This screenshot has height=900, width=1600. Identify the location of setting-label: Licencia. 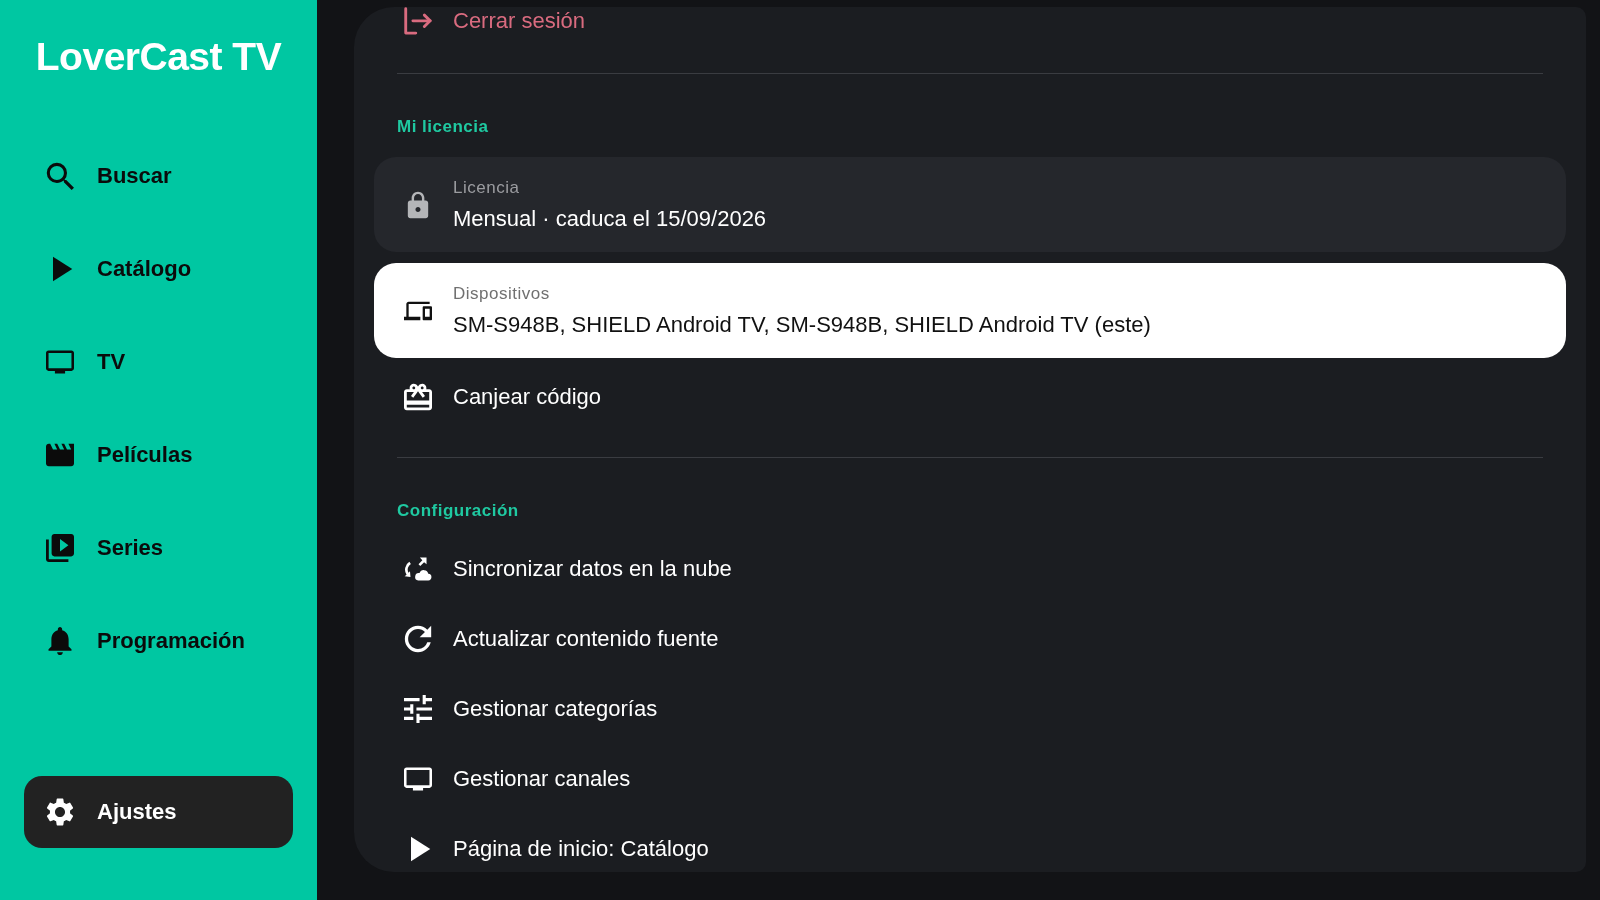
(487, 187).